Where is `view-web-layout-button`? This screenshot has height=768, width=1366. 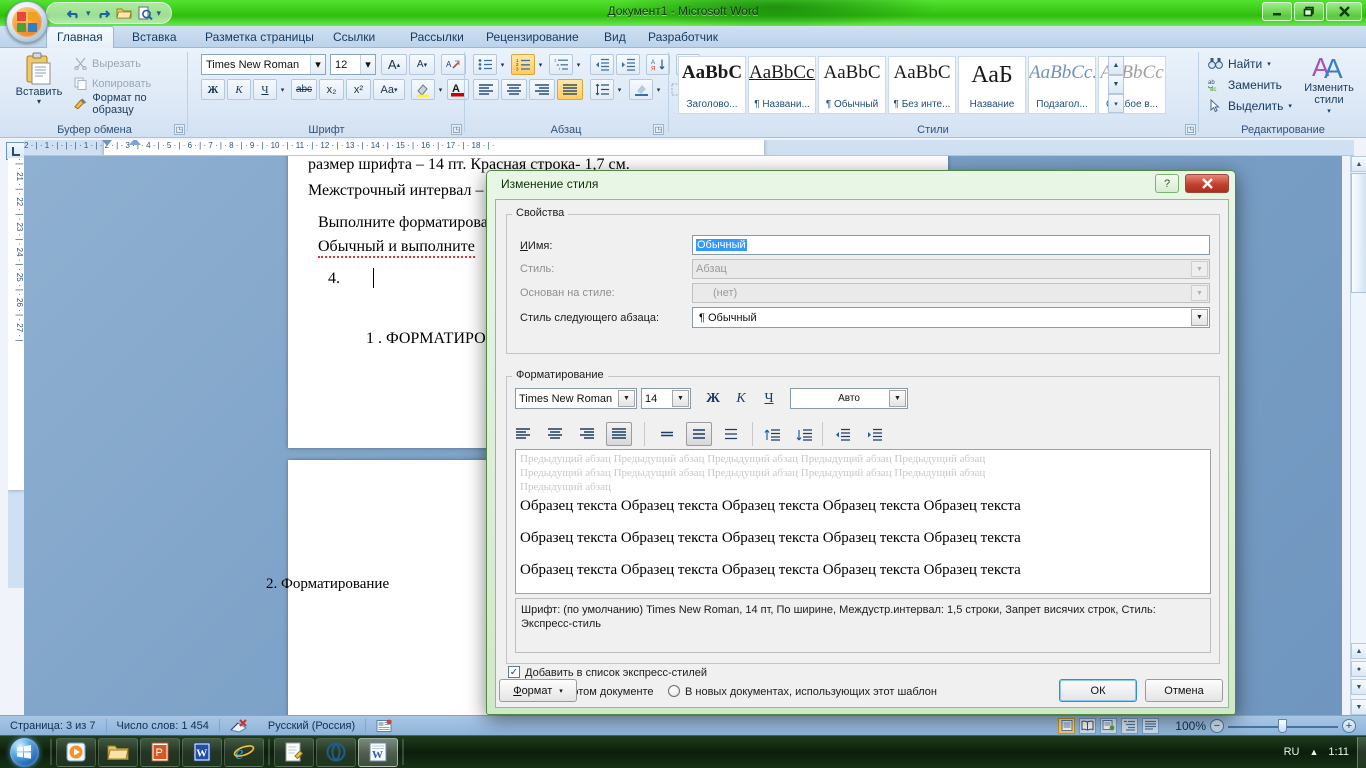
view-web-layout-button is located at coordinates (1109, 725).